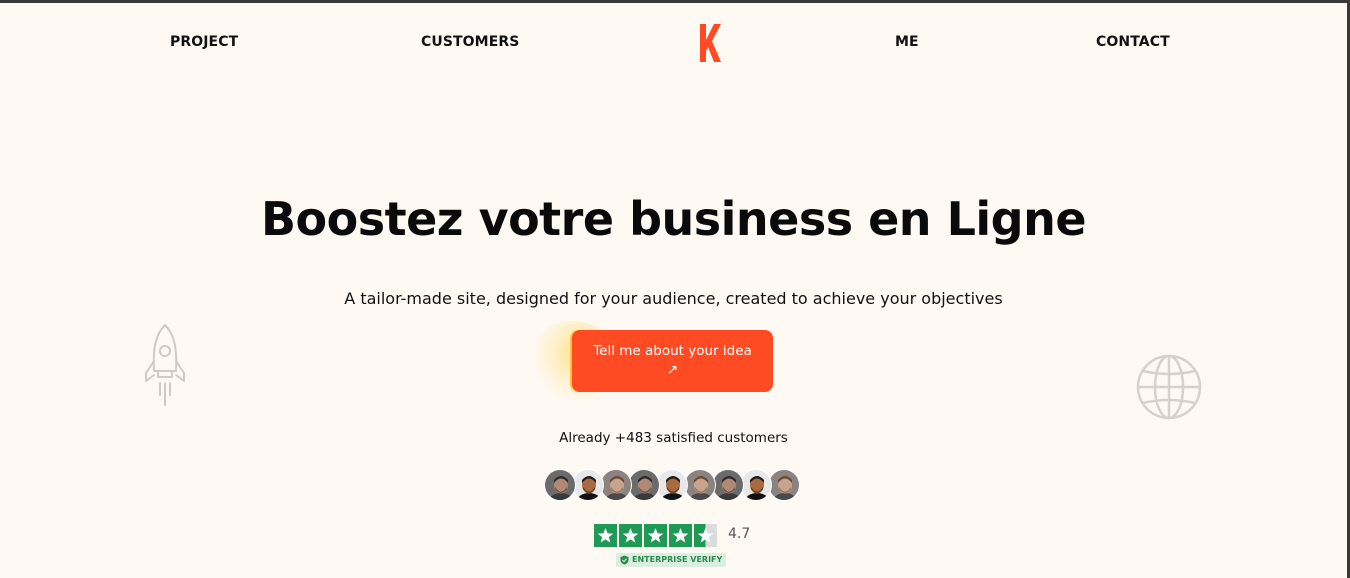 This screenshot has height=578, width=1350. Describe the element at coordinates (907, 42) in the screenshot. I see `nav-link-me: ME` at that location.